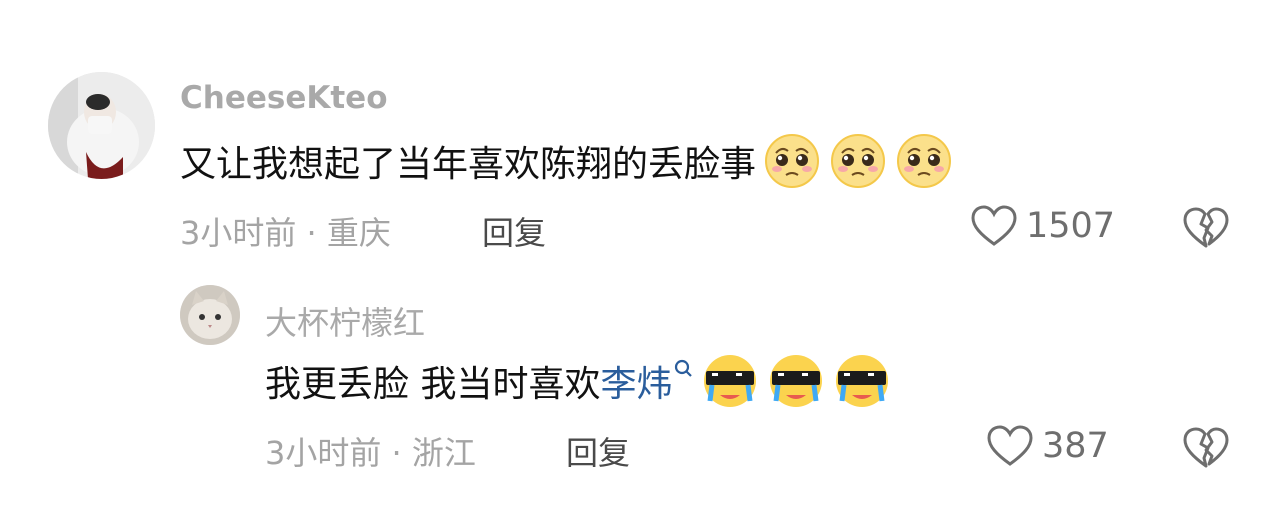 The width and height of the screenshot is (1280, 505). Describe the element at coordinates (433, 384) in the screenshot. I see `comment-body: 我更丢脸 我当时喜欢` at that location.